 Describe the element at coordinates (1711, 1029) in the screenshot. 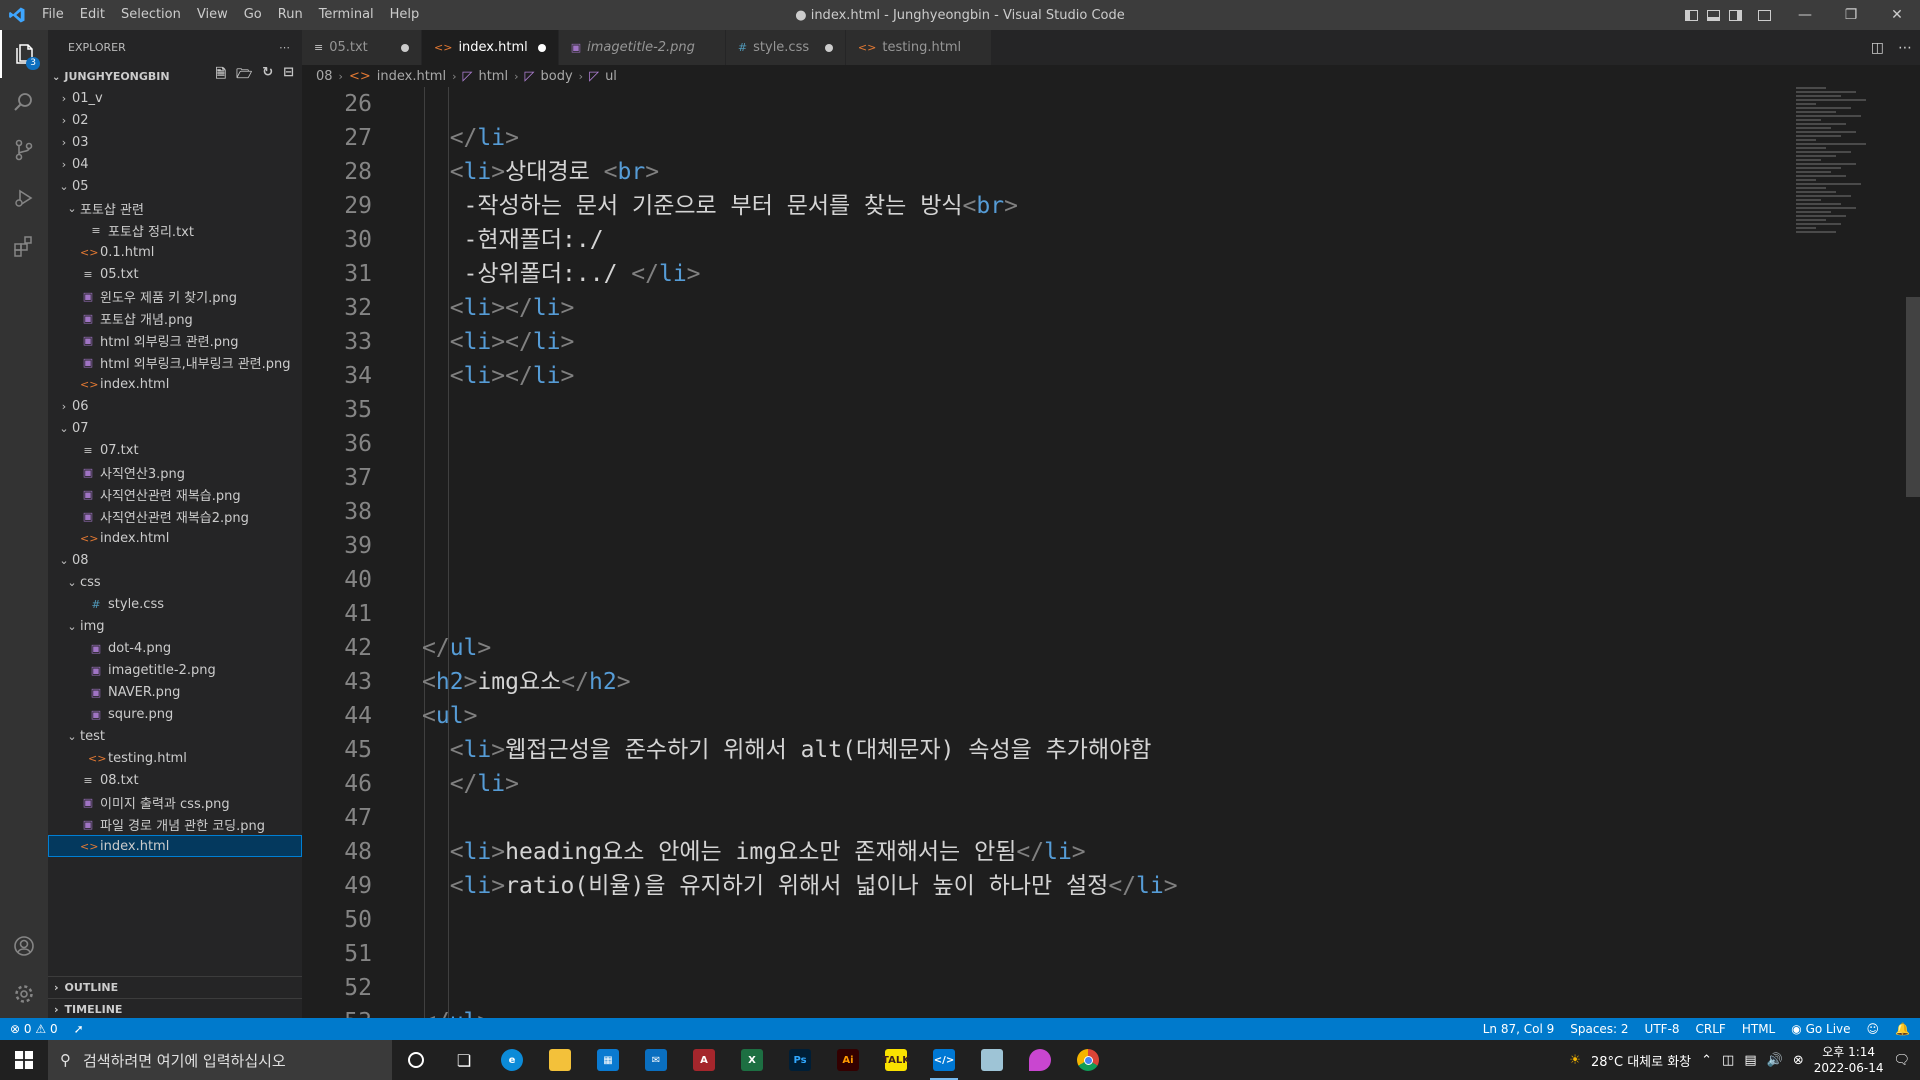

I see `end-of-line: CRLF` at that location.